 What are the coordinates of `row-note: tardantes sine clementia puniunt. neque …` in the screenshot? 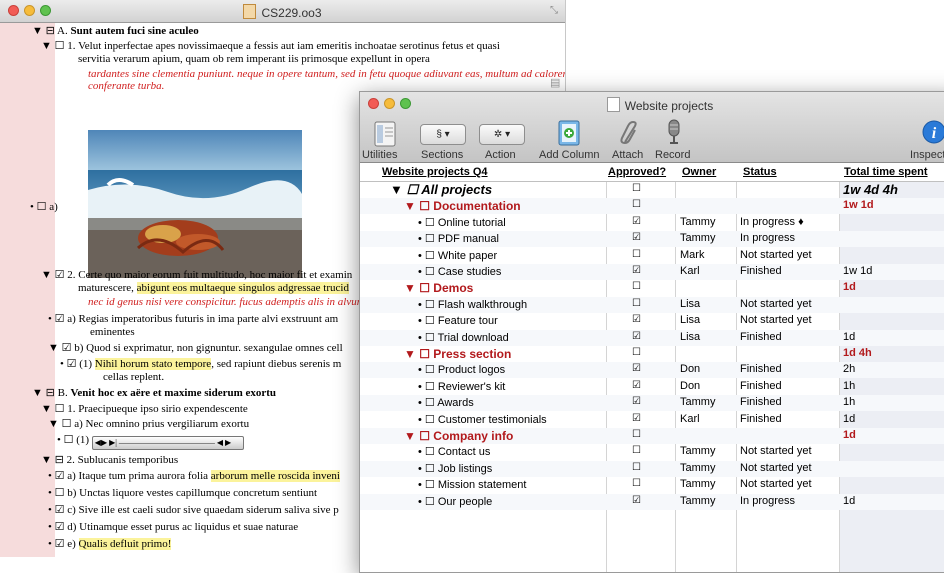 It's located at (326, 74).